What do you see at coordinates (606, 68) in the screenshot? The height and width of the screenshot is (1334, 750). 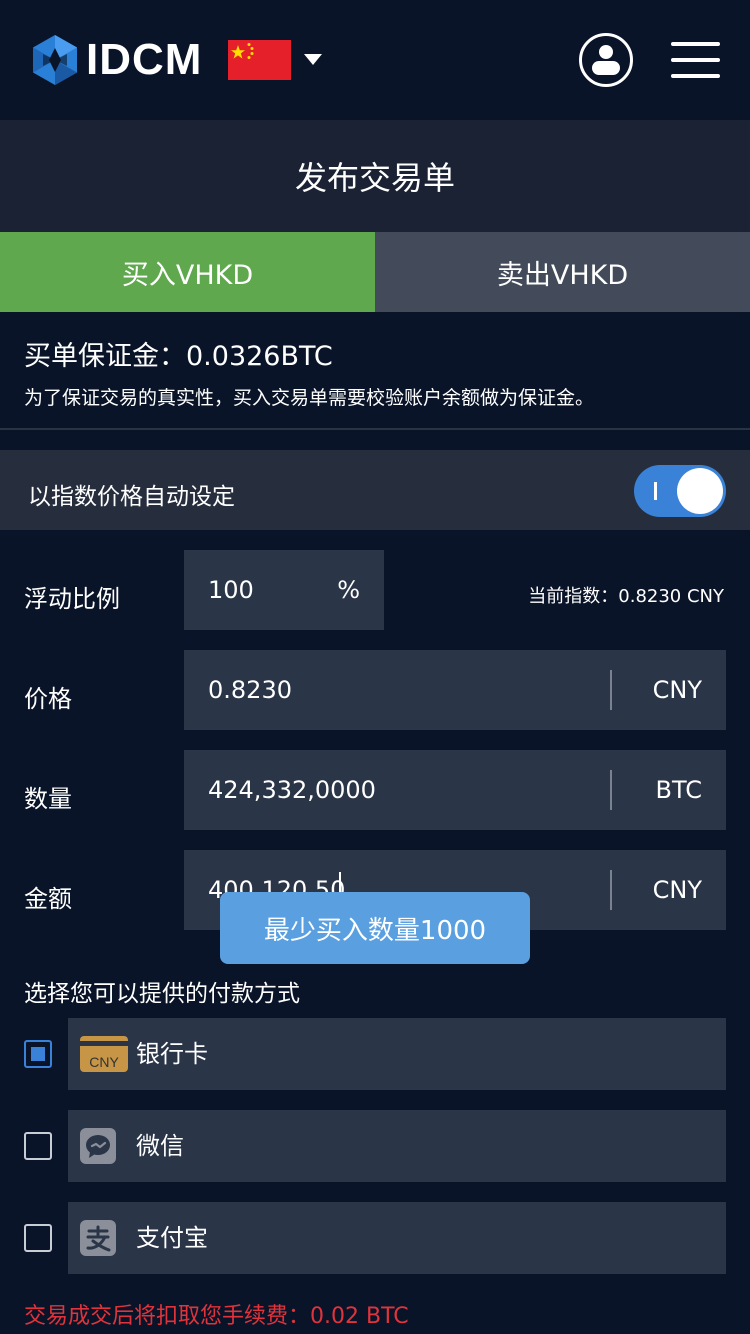 I see `user-icon-body` at bounding box center [606, 68].